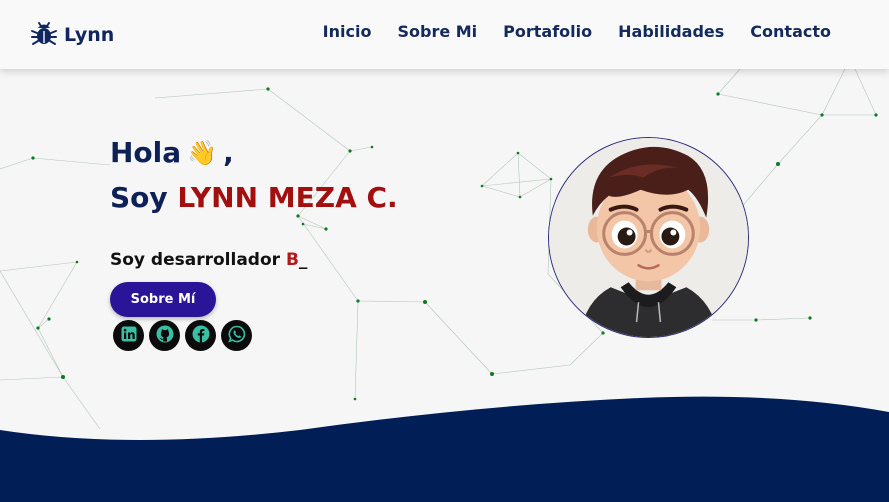 This screenshot has height=502, width=889. Describe the element at coordinates (437, 31) in the screenshot. I see `nav-link-sobre-mi: Sobre Mi` at that location.